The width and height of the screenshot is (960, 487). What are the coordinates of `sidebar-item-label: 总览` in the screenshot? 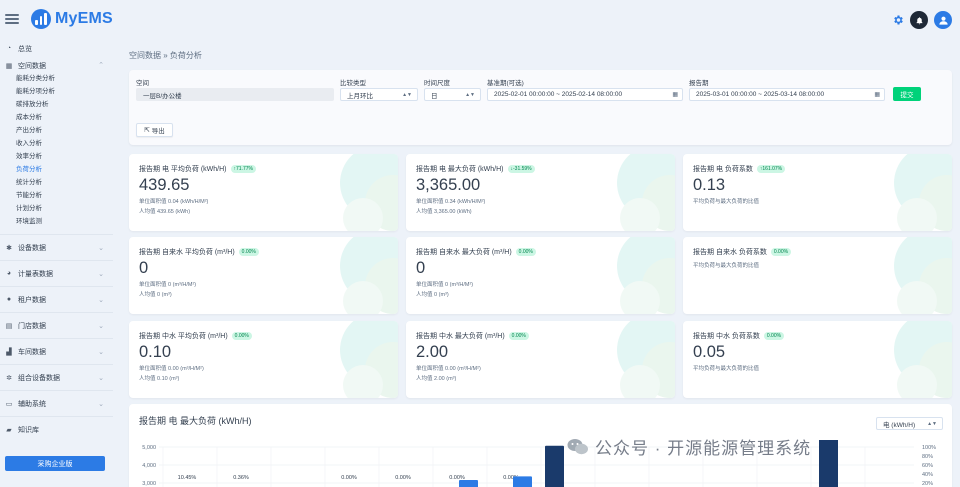 It's located at (25, 49).